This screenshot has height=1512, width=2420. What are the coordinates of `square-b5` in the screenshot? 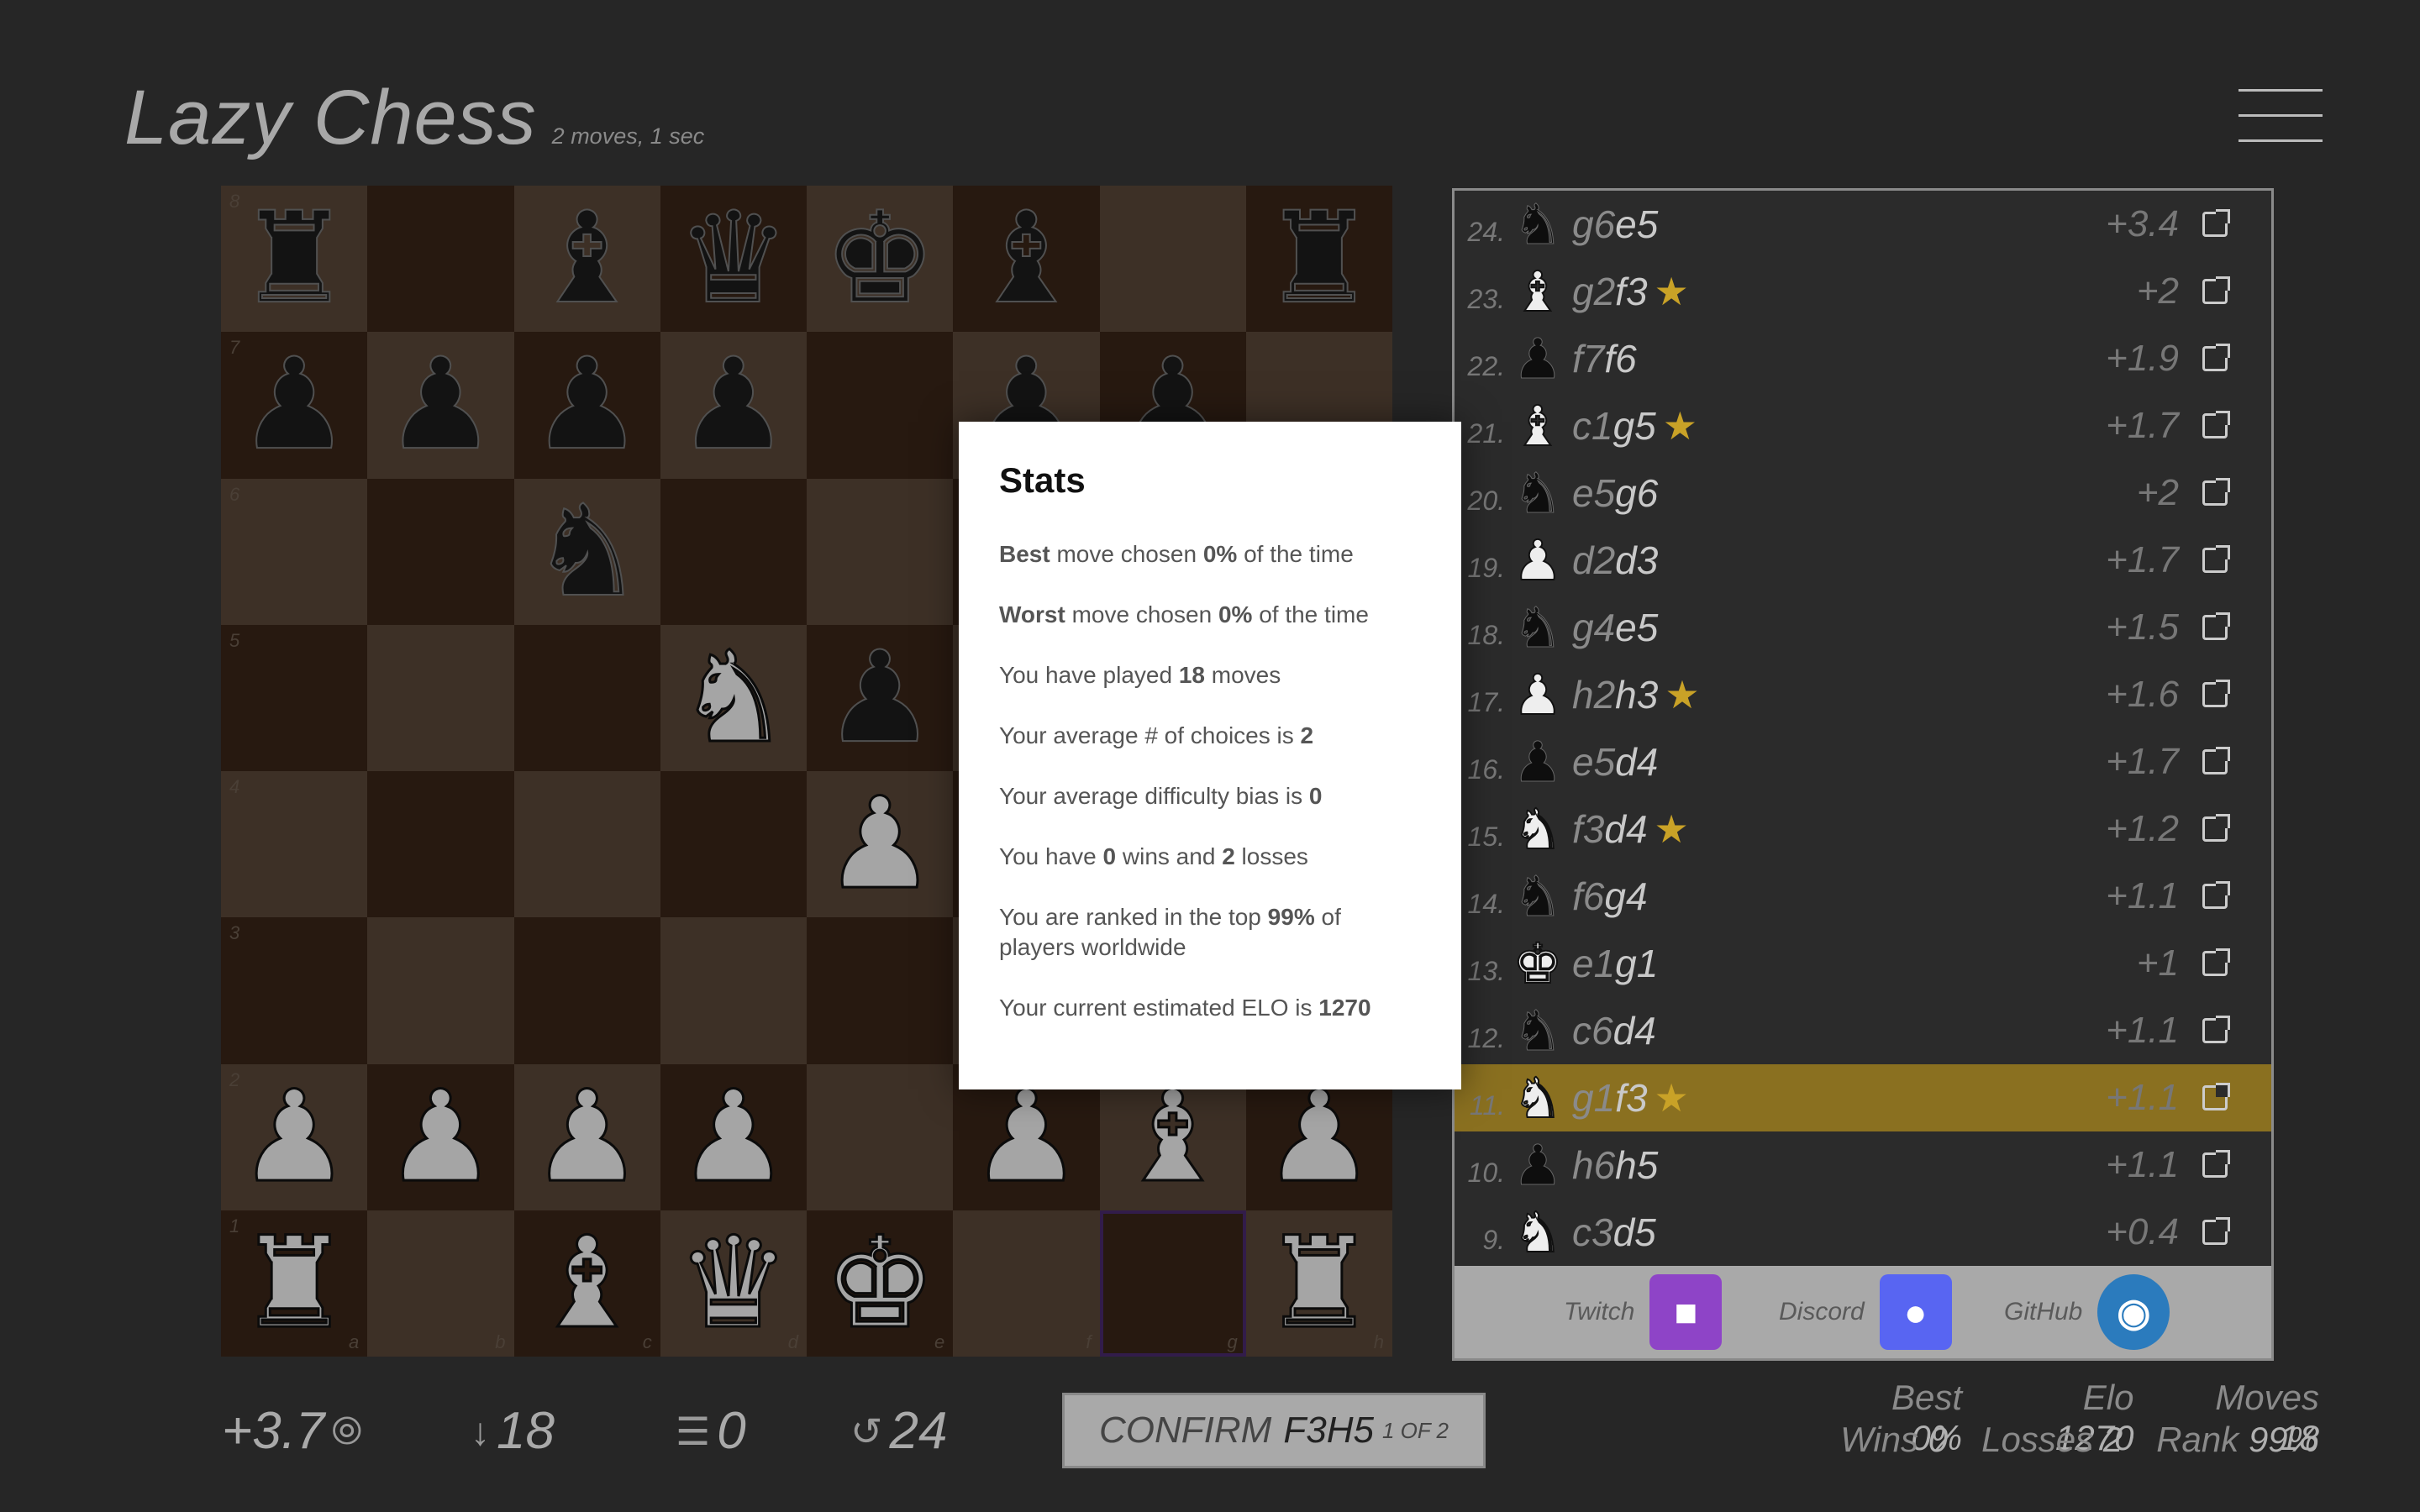 It's located at (440, 697).